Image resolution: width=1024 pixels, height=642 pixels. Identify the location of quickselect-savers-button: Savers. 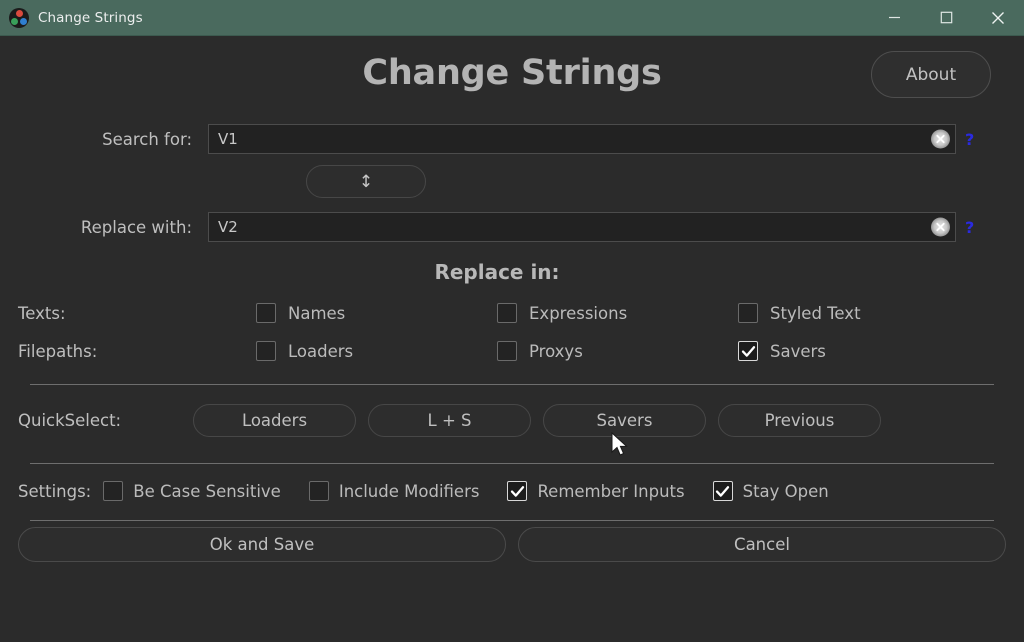
(624, 420).